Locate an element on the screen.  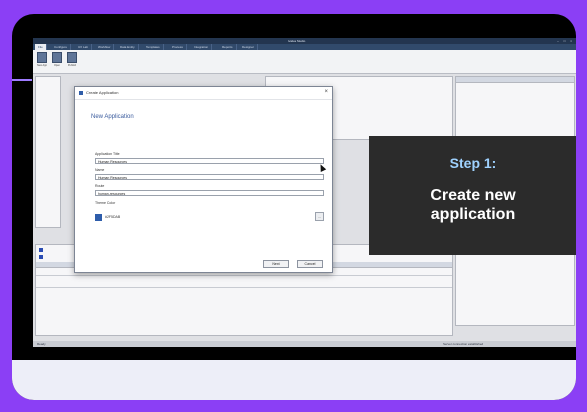
name-label: Name is located at coordinates (100, 170).